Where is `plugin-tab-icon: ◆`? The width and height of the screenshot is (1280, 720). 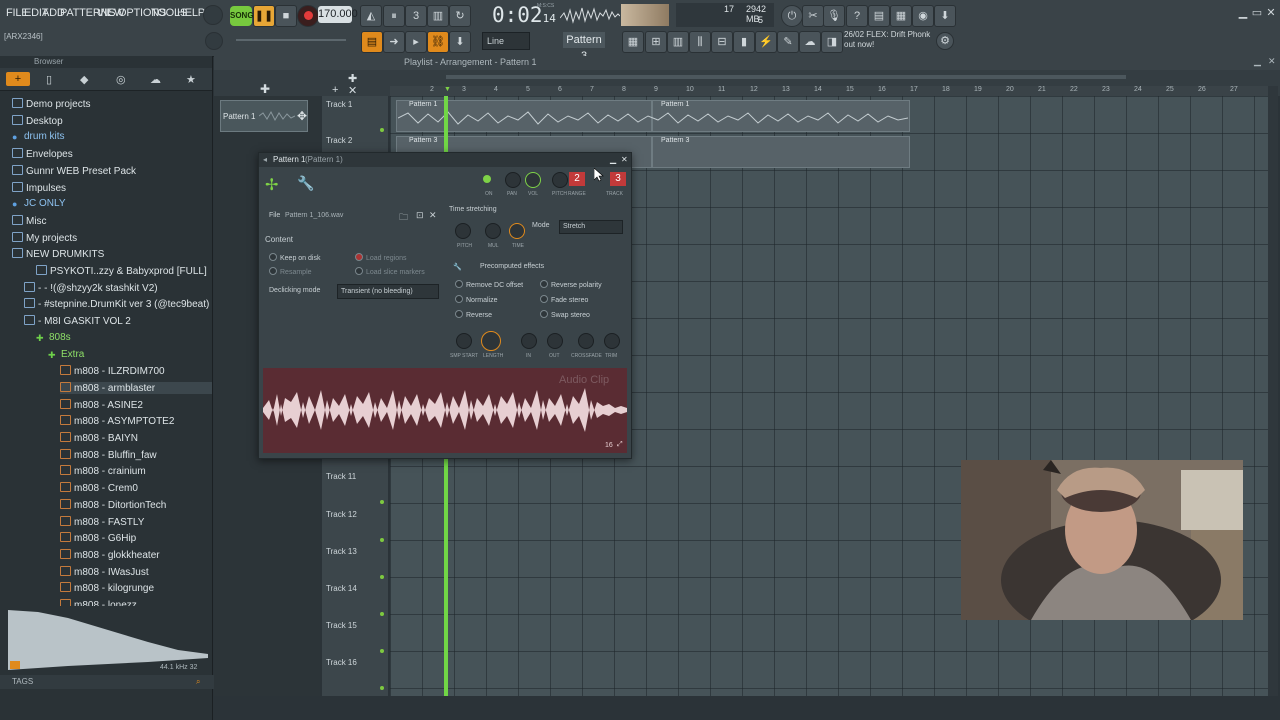 plugin-tab-icon: ◆ is located at coordinates (84, 79).